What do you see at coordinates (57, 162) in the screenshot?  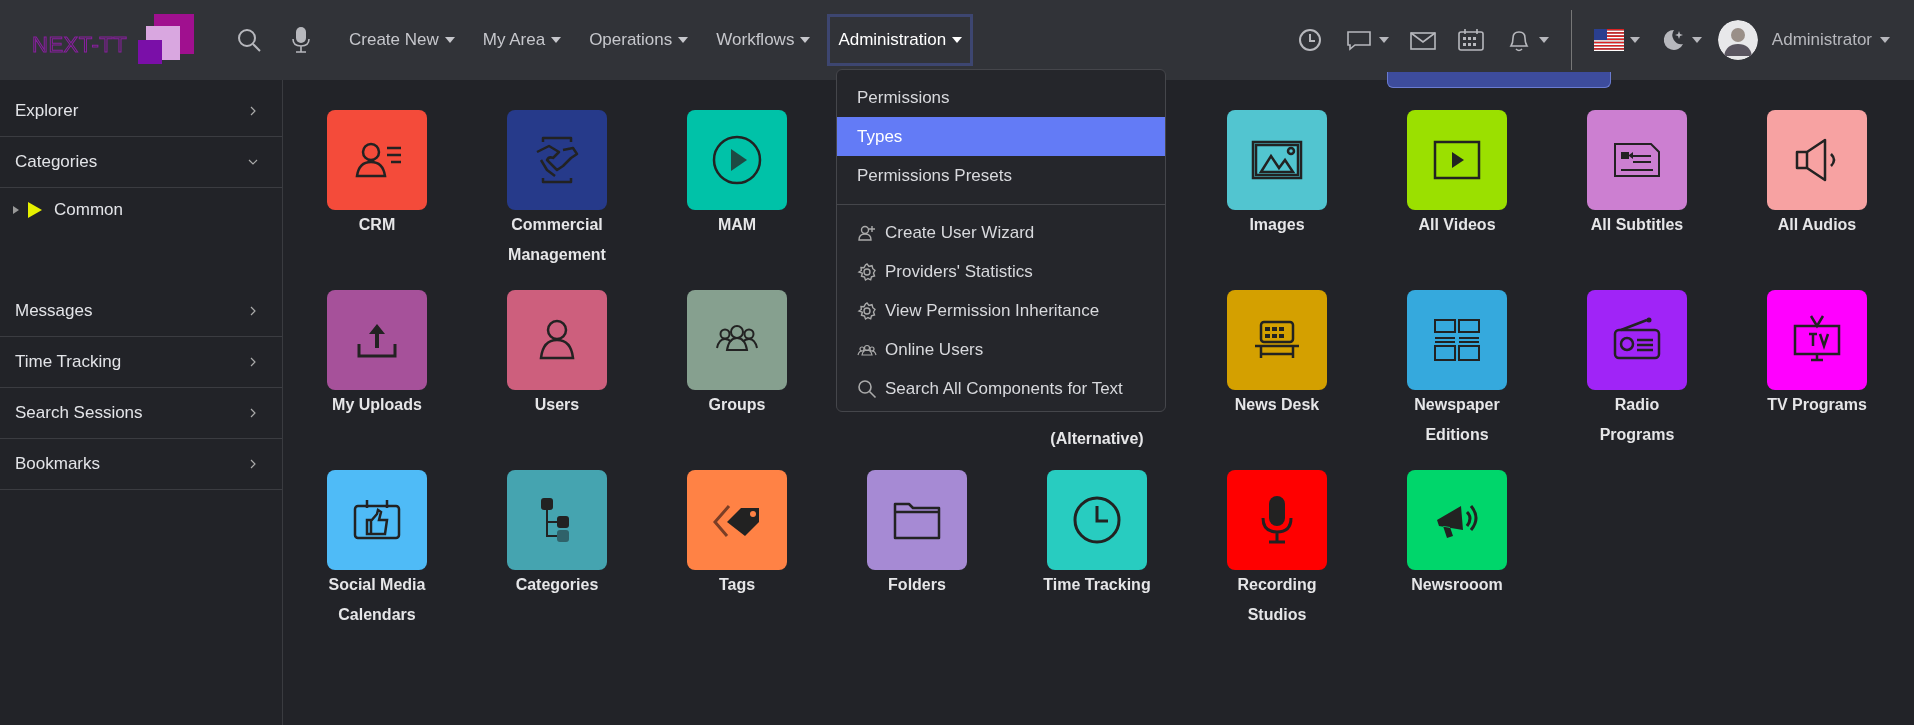 I see `sidebar-label: Categories` at bounding box center [57, 162].